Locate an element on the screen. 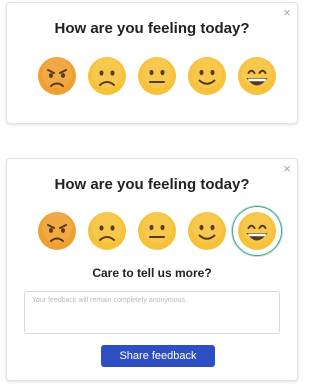 The width and height of the screenshot is (320, 385). share-feedback-button: Share feedback is located at coordinates (158, 356).